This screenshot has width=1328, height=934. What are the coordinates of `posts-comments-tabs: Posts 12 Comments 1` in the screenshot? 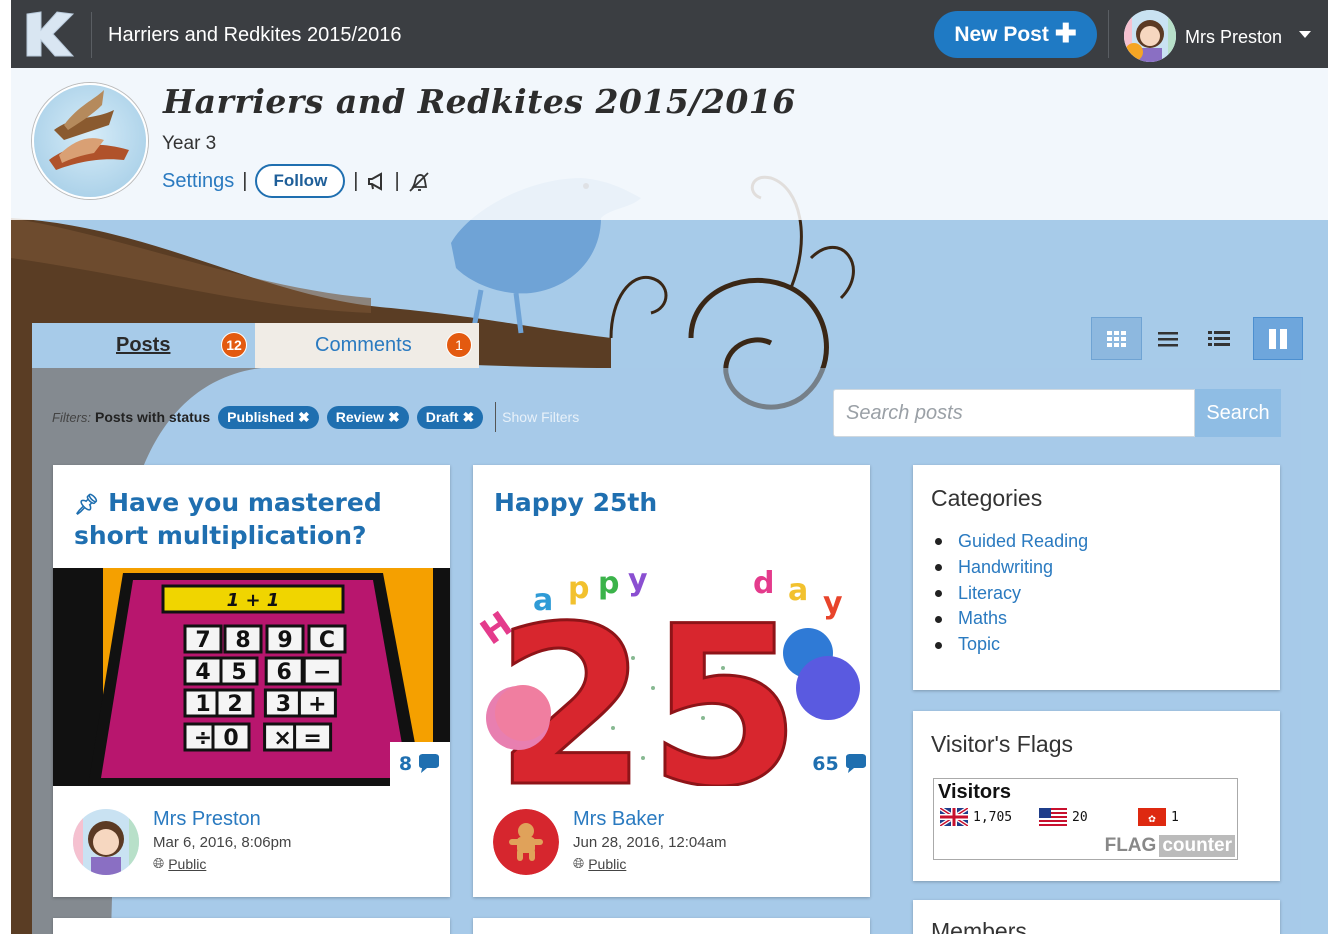 It's located at (255, 345).